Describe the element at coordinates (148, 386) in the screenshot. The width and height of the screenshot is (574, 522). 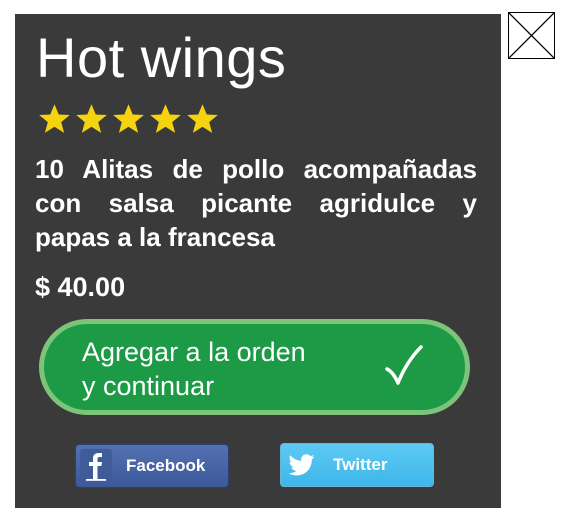
I see `add-to-order-label-line2: y continuar` at that location.